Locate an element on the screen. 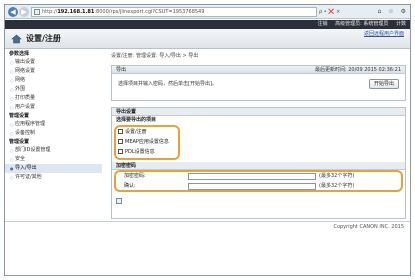 This screenshot has width=415, height=280. breadcrumb: 设置/注册: 管理设置: 导入/导出 > 导出 is located at coordinates (155, 56).